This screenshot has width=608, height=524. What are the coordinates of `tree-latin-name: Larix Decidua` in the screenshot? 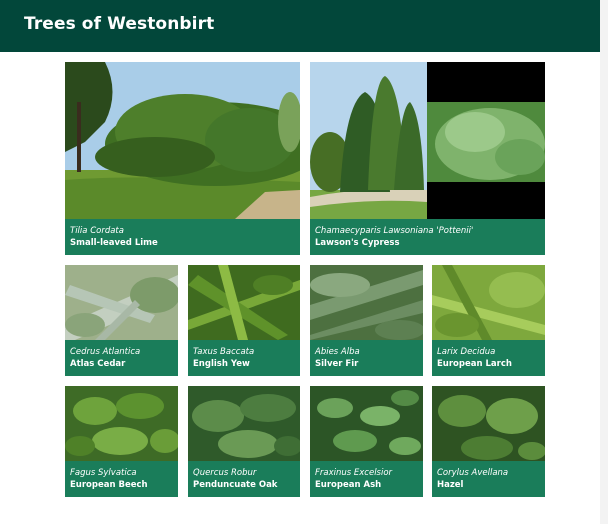 It's located at (466, 352).